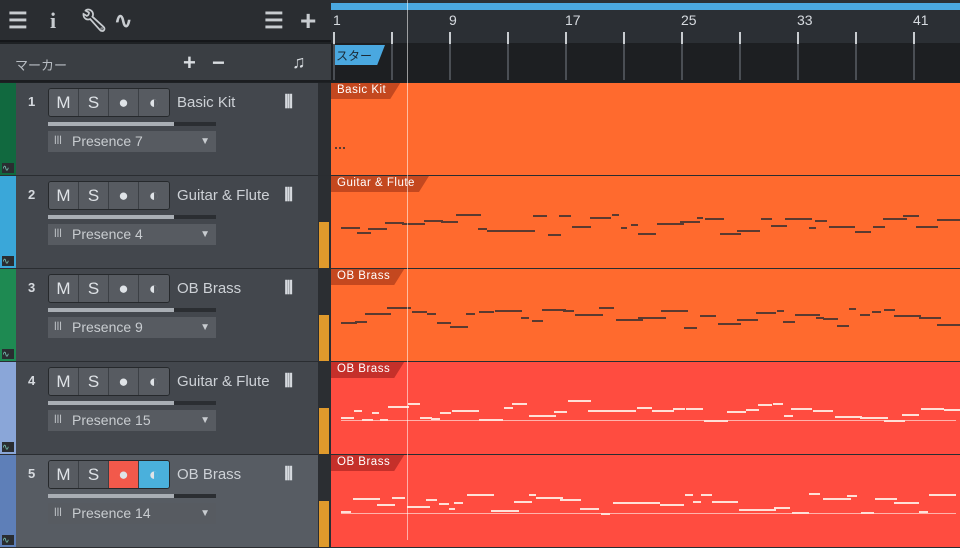 This screenshot has width=960, height=548. Describe the element at coordinates (367, 463) in the screenshot. I see `clip-label: OB Brass` at that location.